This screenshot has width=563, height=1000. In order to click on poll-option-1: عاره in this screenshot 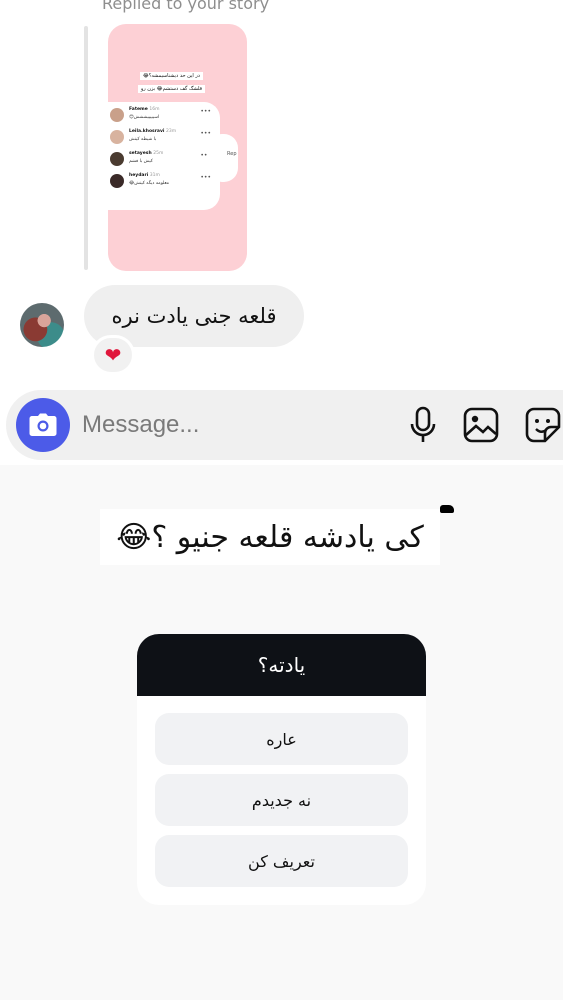, I will do `click(281, 739)`.